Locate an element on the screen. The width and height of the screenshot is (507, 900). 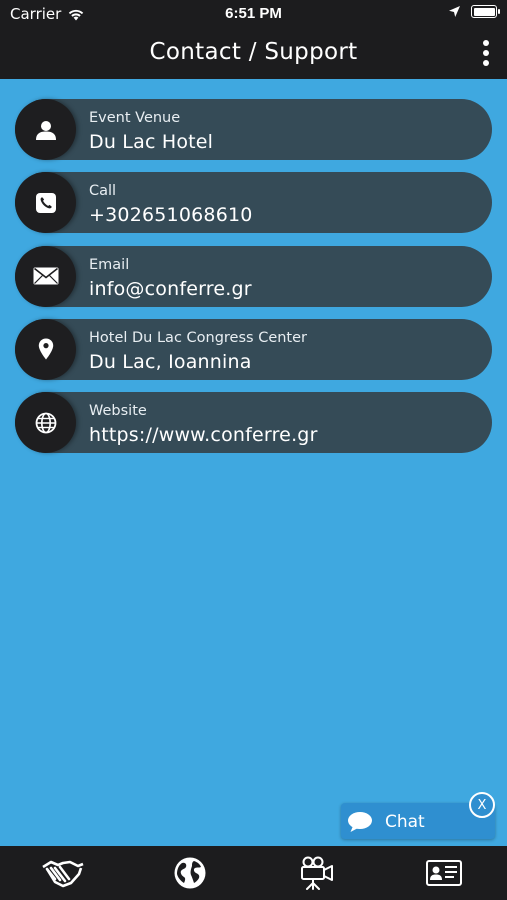
contact-value: https://www.conferre.gr is located at coordinates (203, 435).